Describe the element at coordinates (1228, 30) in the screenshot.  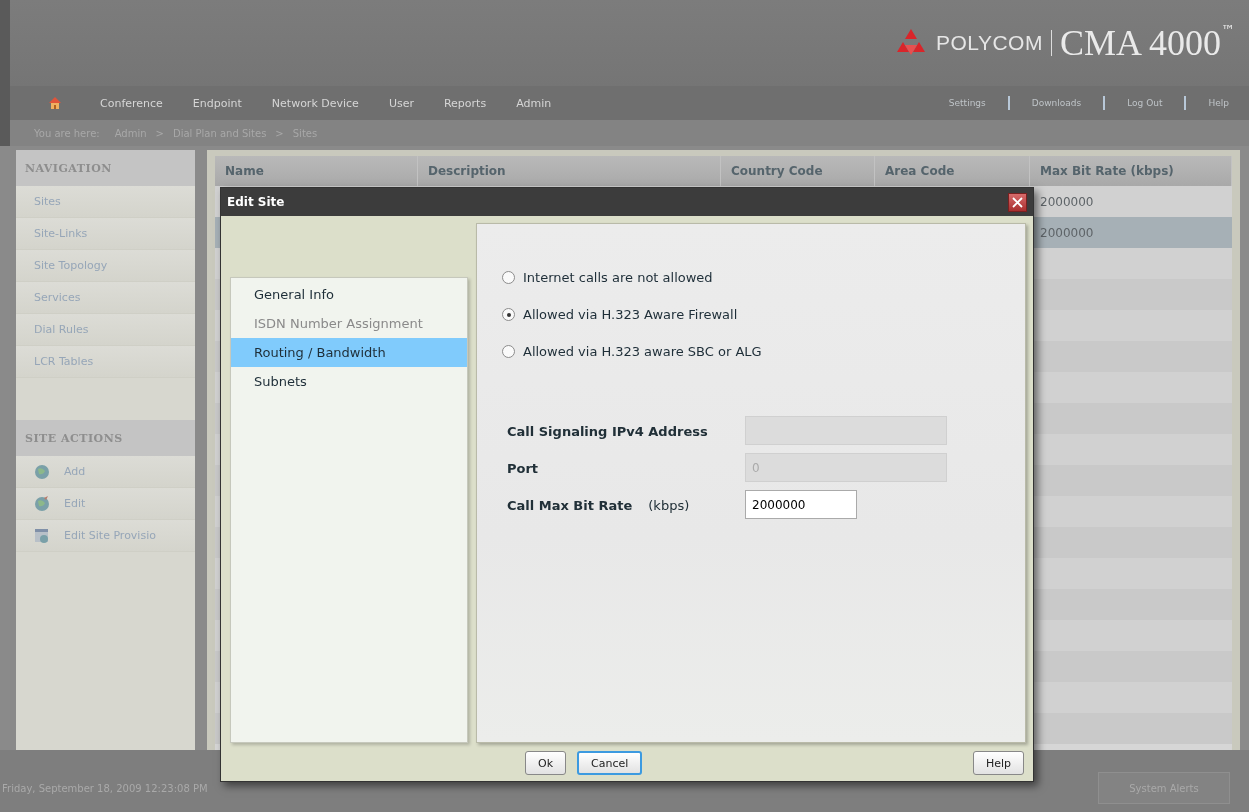
I see `trademark: ™` at that location.